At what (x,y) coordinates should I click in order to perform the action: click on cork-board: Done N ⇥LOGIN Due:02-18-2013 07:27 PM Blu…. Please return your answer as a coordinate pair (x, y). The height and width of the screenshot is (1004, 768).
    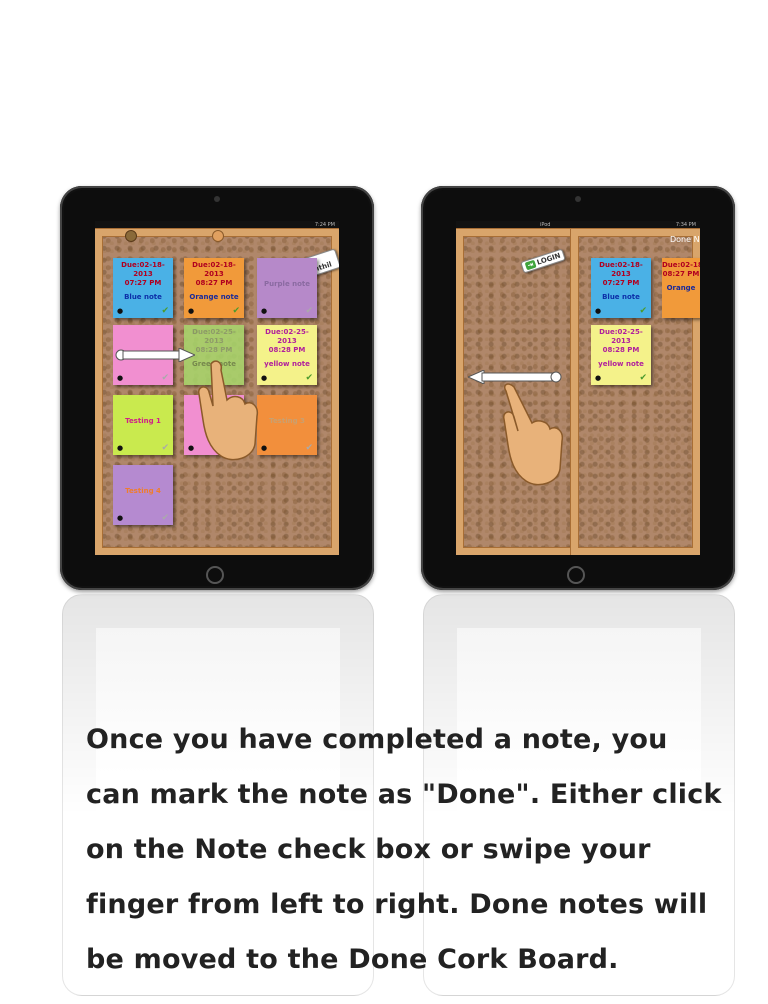
    Looking at the image, I should click on (578, 392).